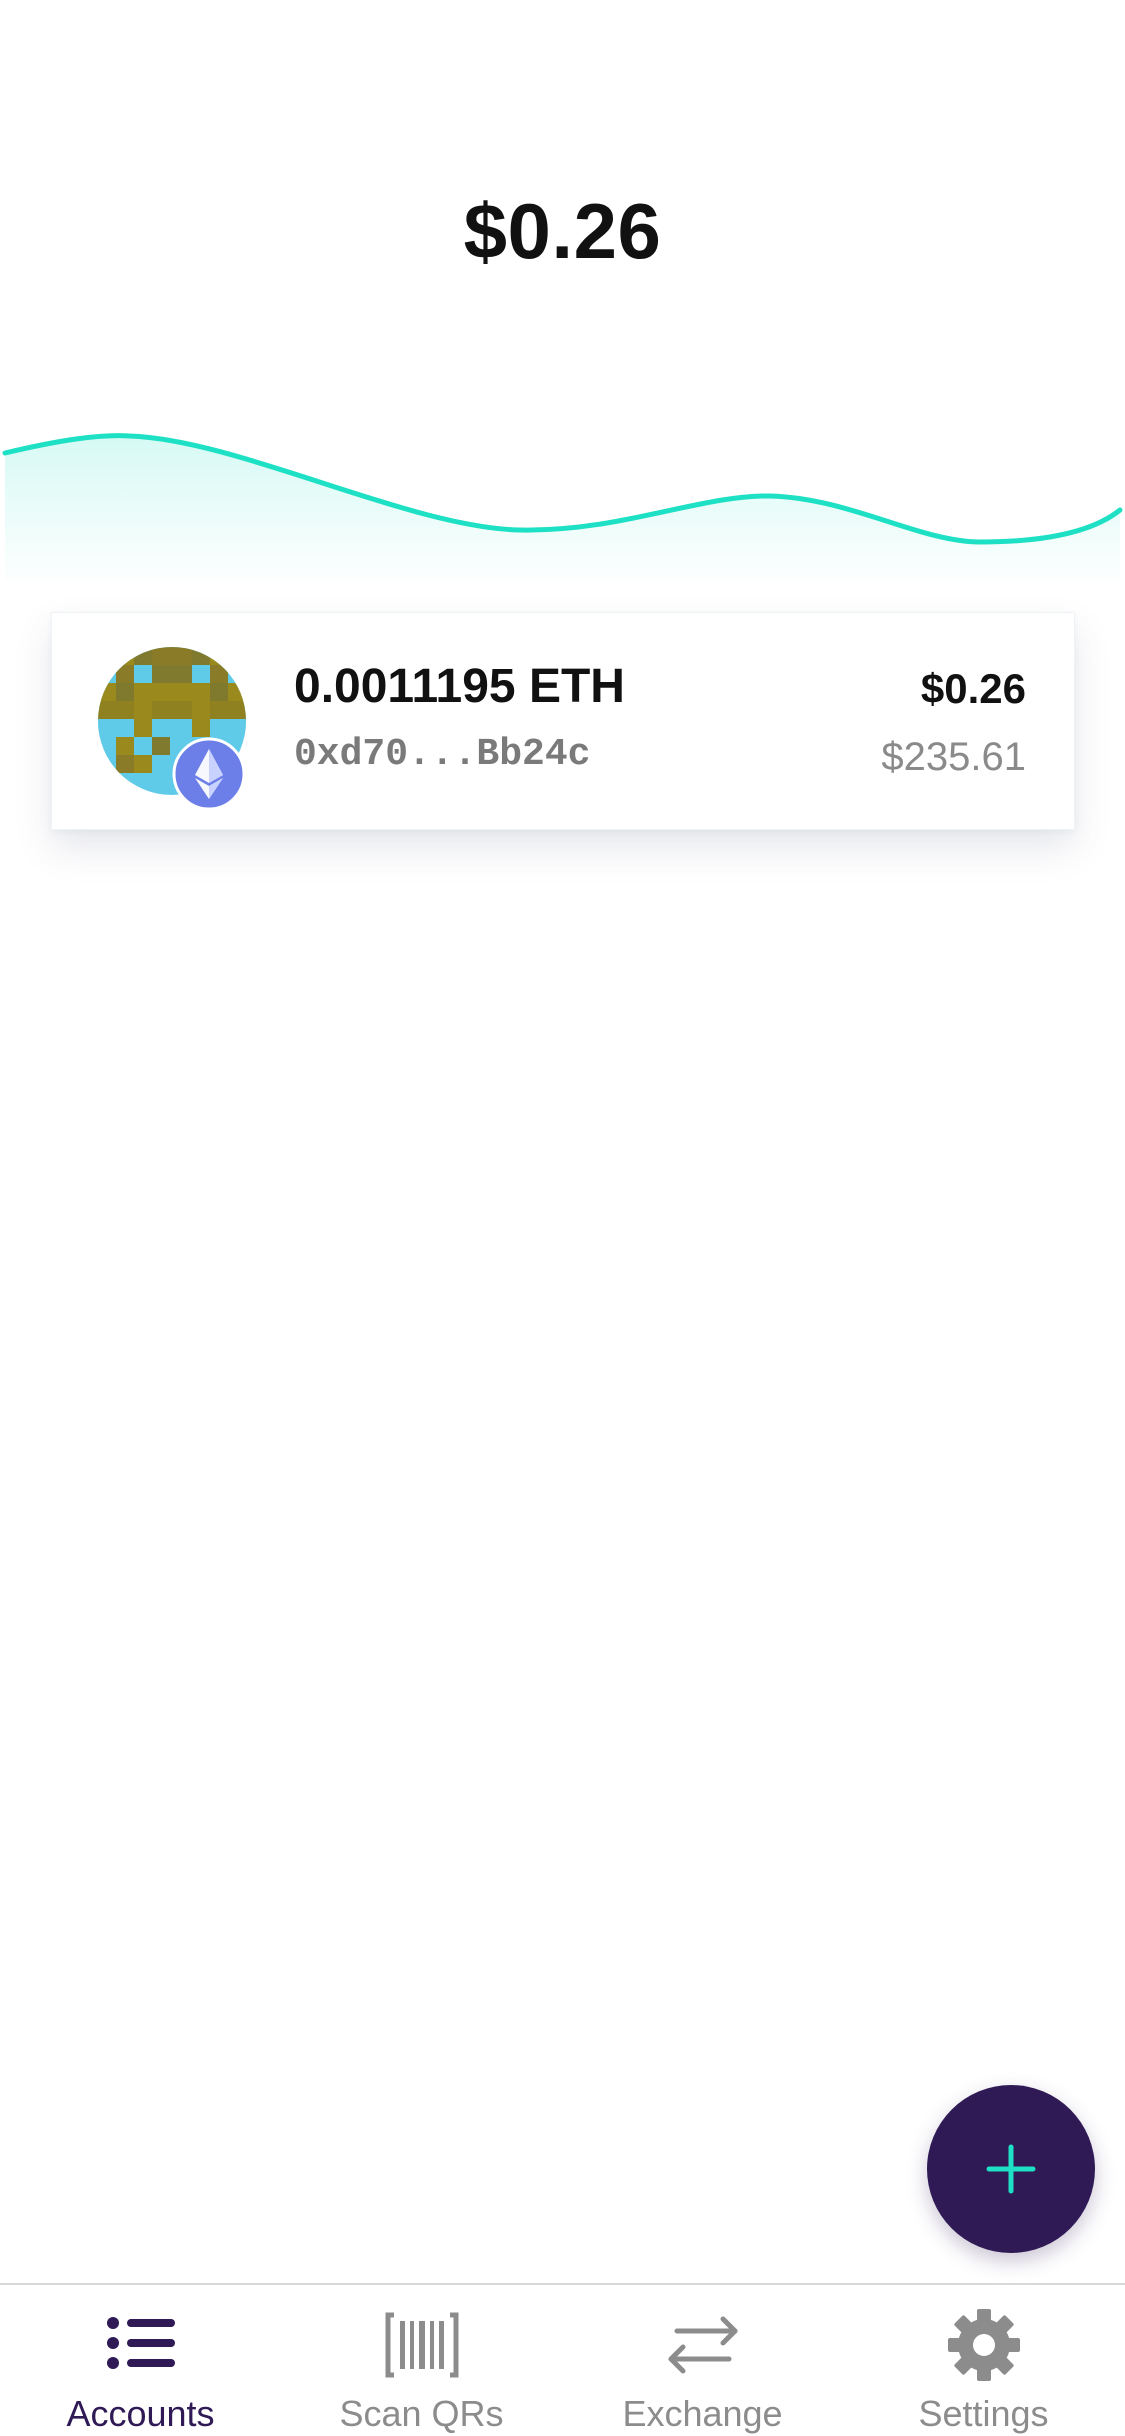  What do you see at coordinates (702, 2413) in the screenshot?
I see `tab-label: Exchange` at bounding box center [702, 2413].